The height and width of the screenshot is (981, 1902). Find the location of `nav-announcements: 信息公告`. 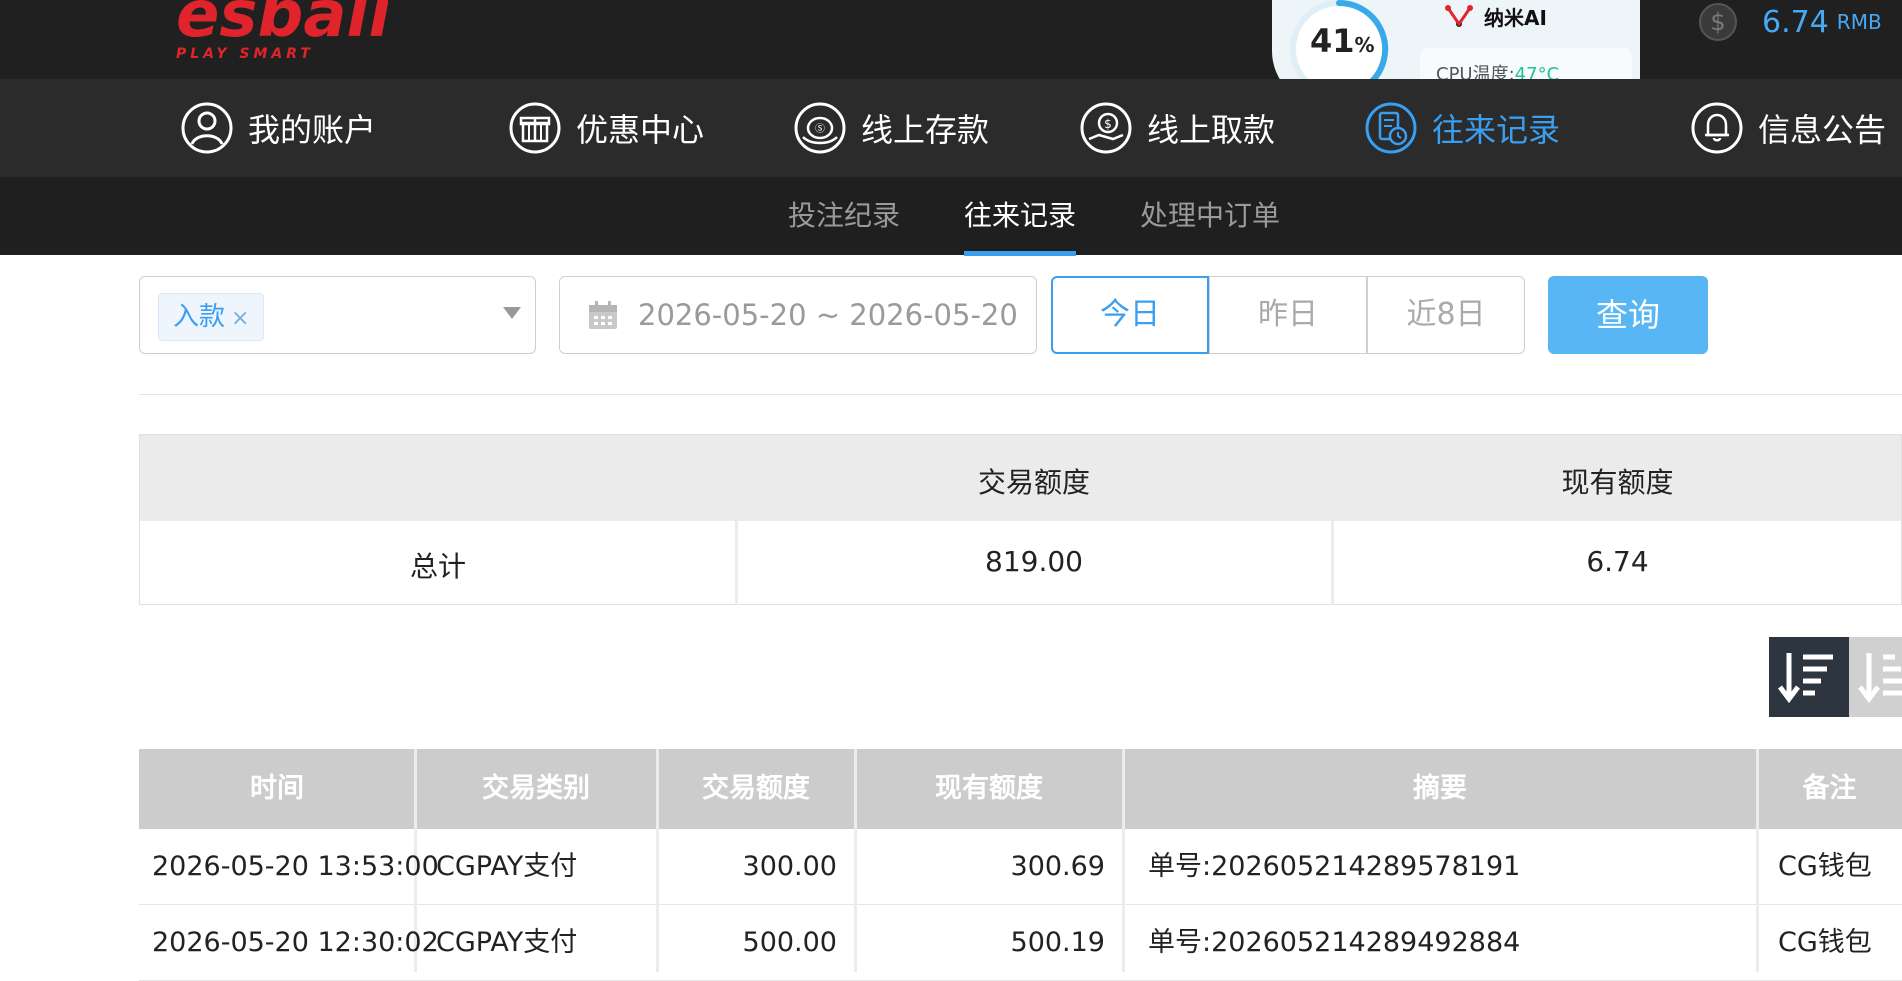

nav-announcements: 信息公告 is located at coordinates (1788, 128).